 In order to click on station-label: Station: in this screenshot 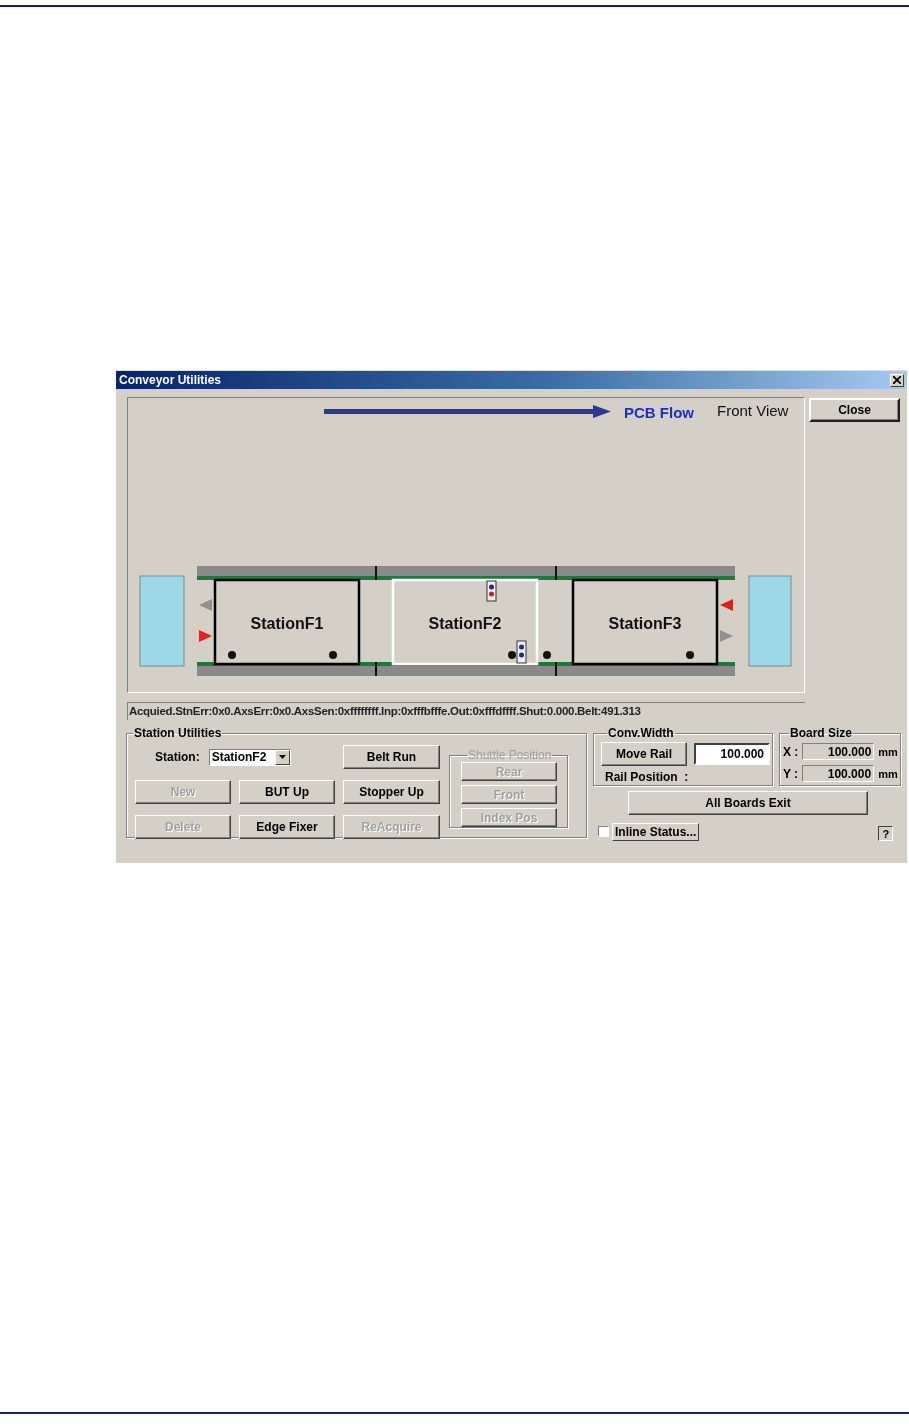, I will do `click(177, 757)`.